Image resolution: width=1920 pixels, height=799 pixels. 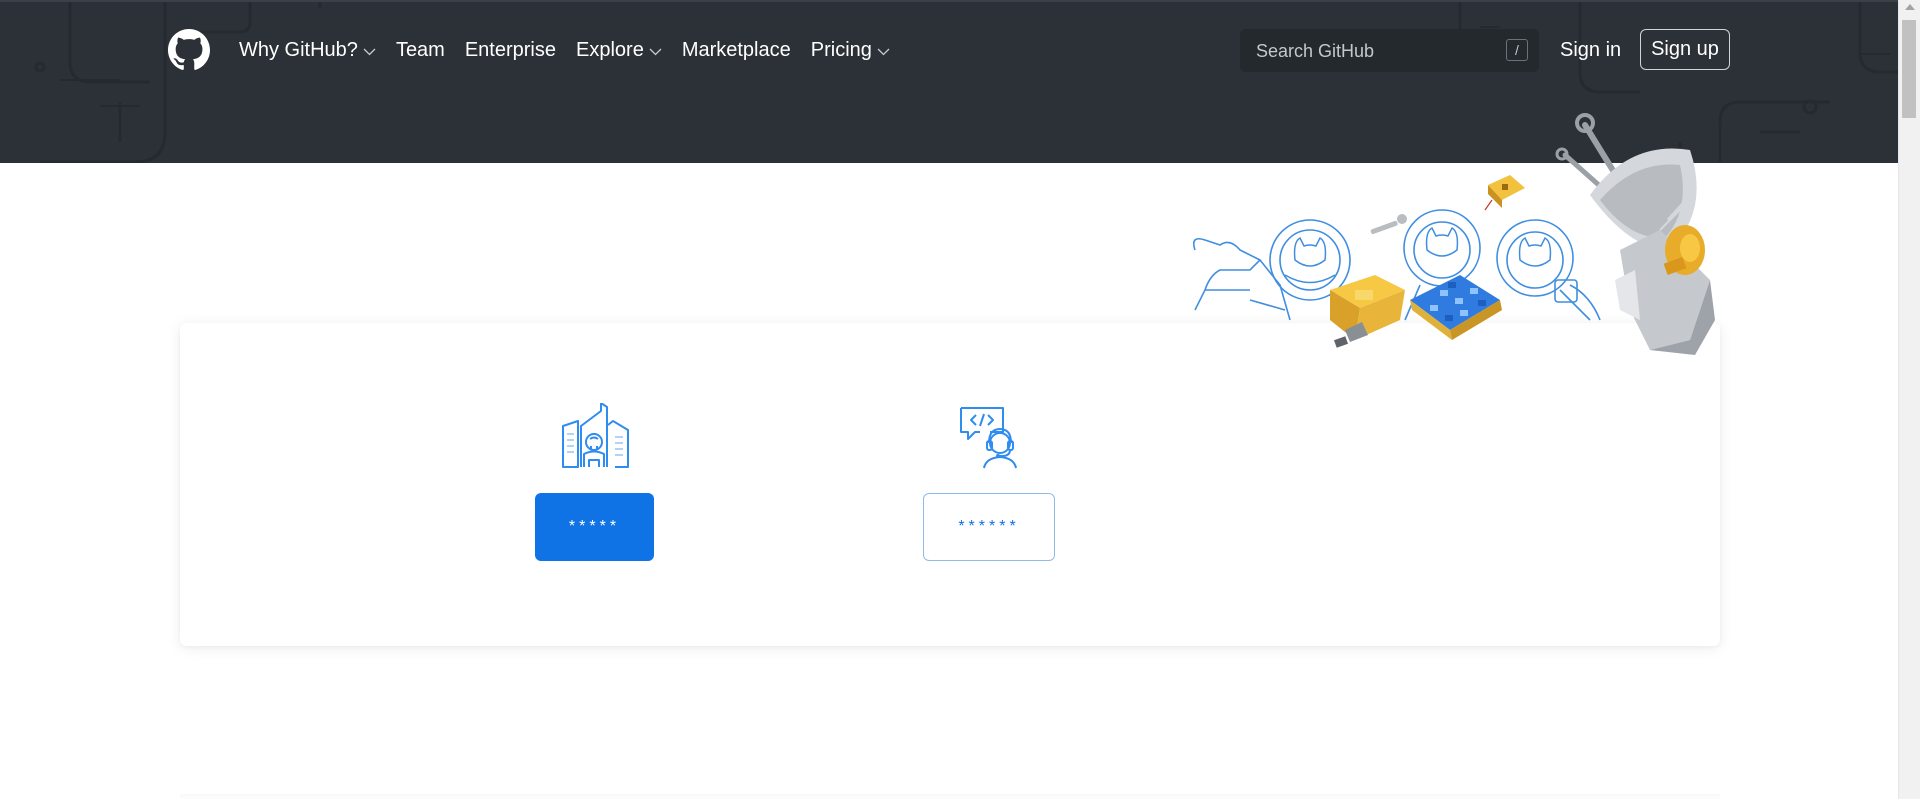 I want to click on nav-item-pricing: Pricing, so click(x=850, y=50).